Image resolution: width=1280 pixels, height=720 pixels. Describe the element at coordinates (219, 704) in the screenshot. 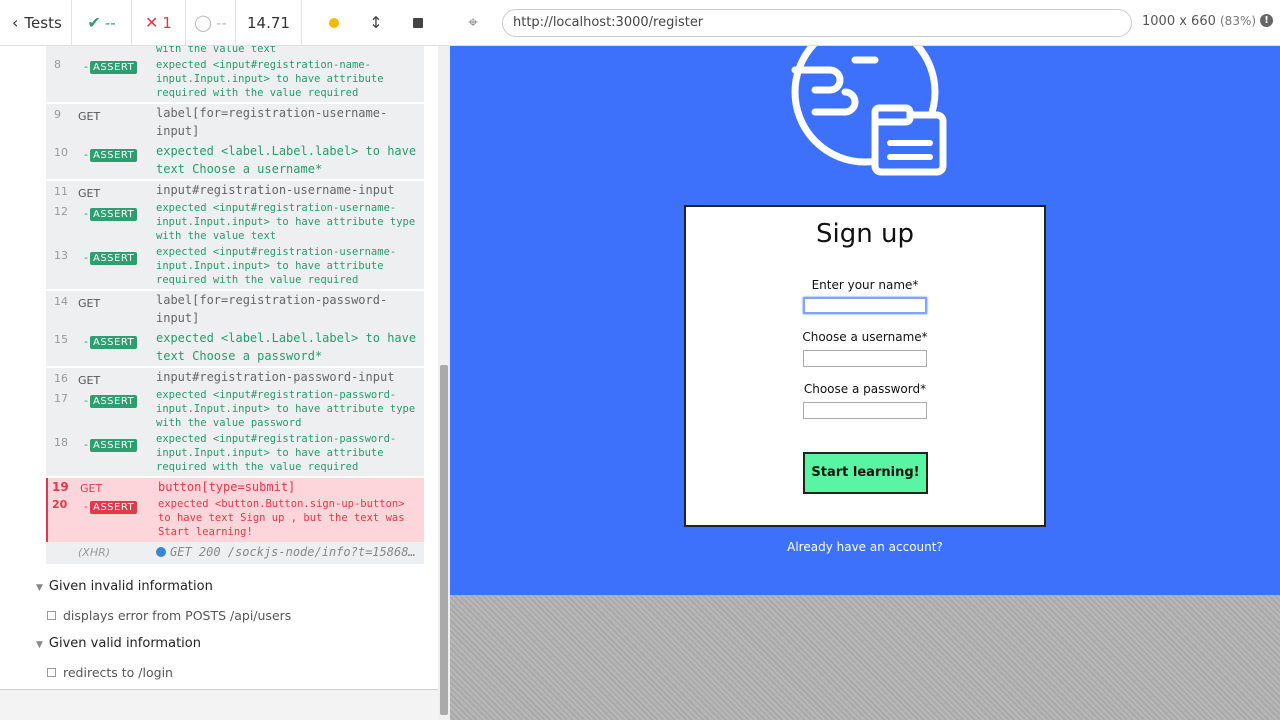

I see `reporter-footer` at that location.